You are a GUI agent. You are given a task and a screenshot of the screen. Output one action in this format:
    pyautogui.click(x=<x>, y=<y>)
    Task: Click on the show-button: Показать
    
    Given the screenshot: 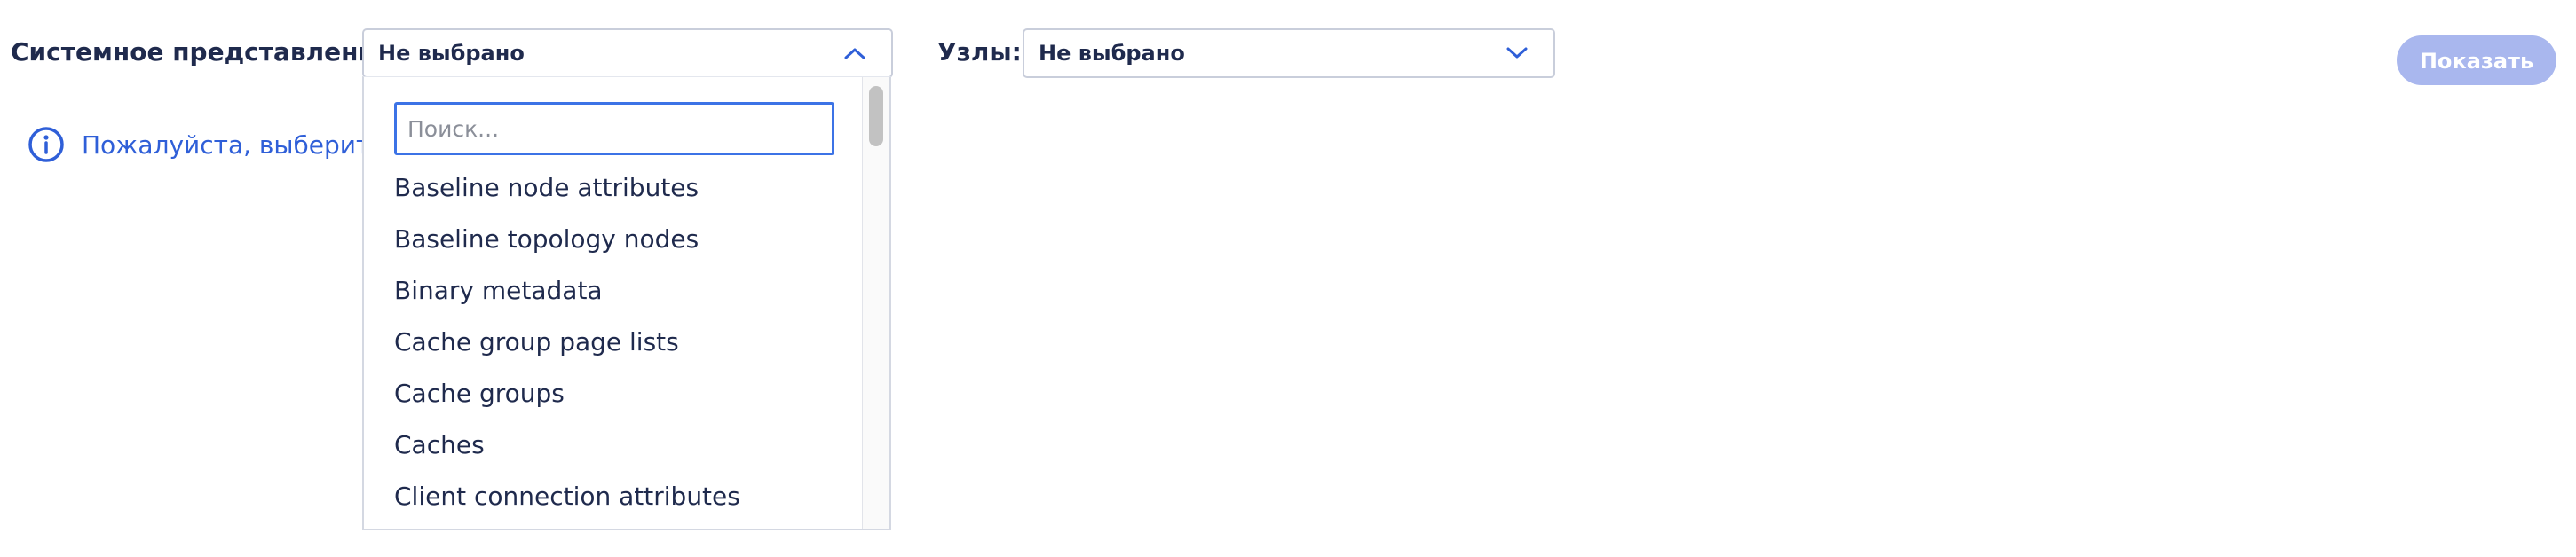 What is the action you would take?
    pyautogui.click(x=2476, y=60)
    